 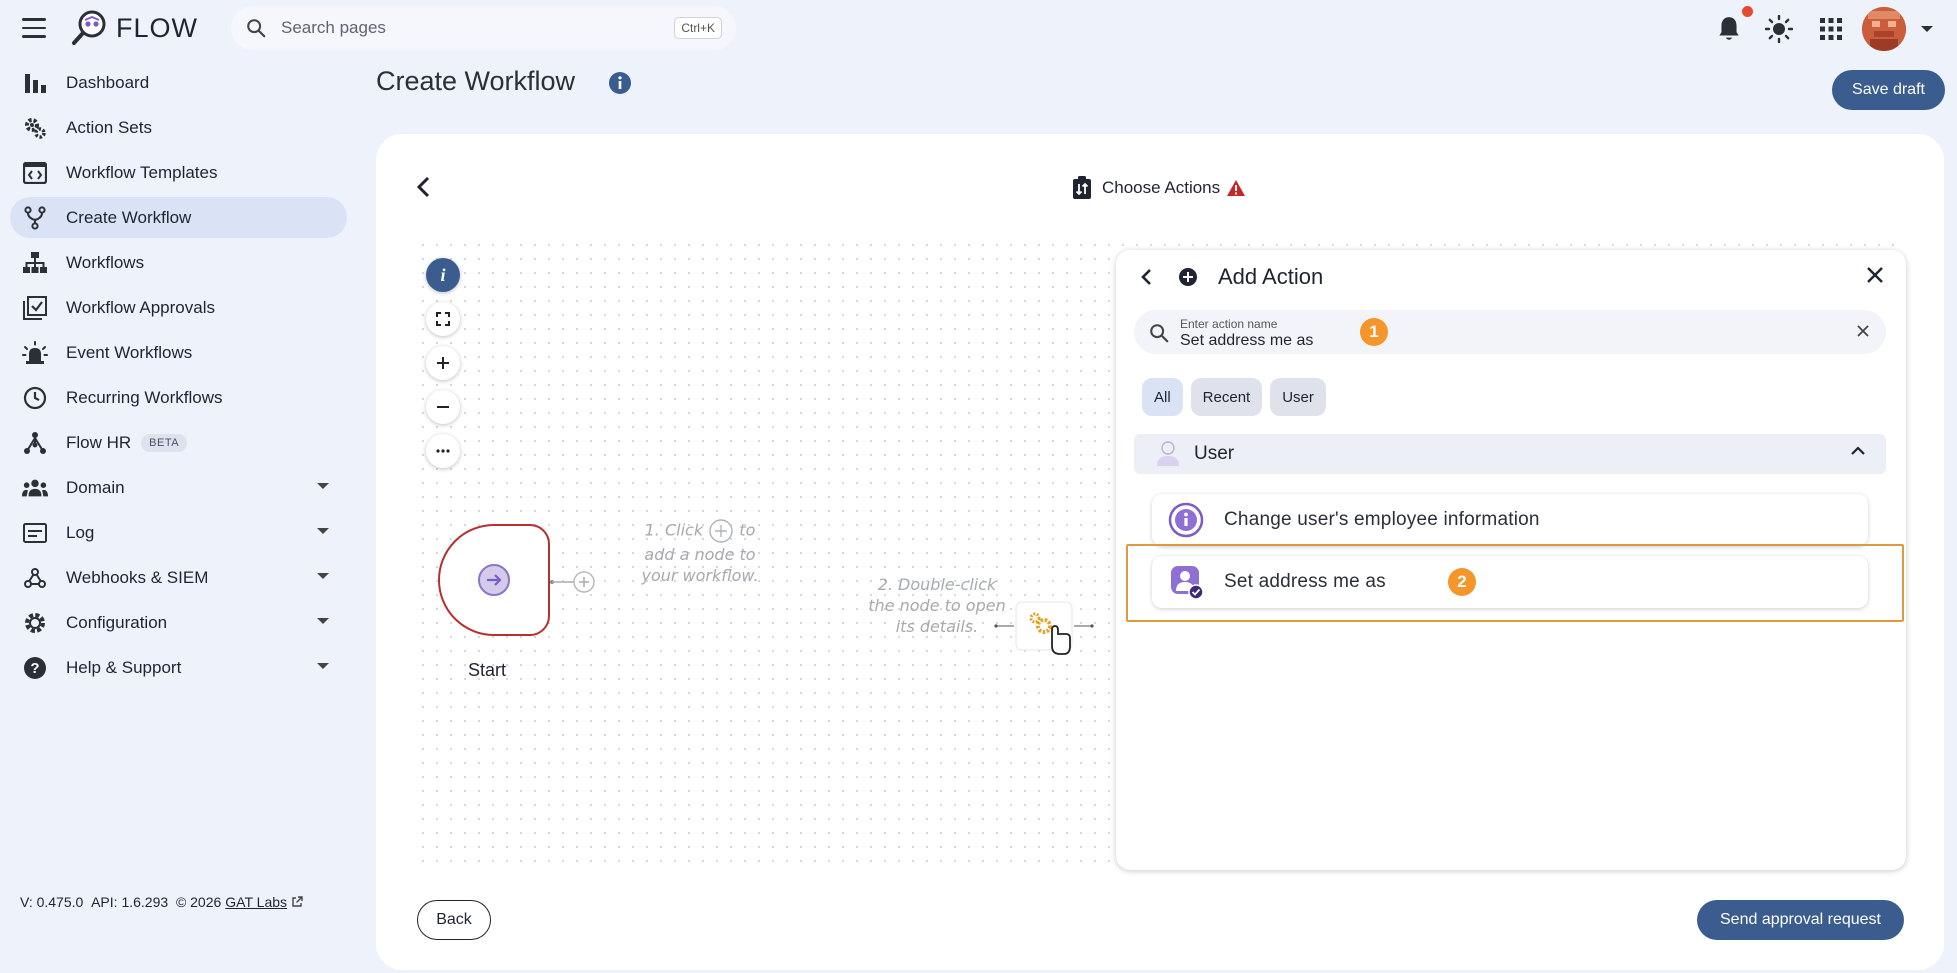 What do you see at coordinates (95, 487) in the screenshot?
I see `sidebar-item-label: Domain` at bounding box center [95, 487].